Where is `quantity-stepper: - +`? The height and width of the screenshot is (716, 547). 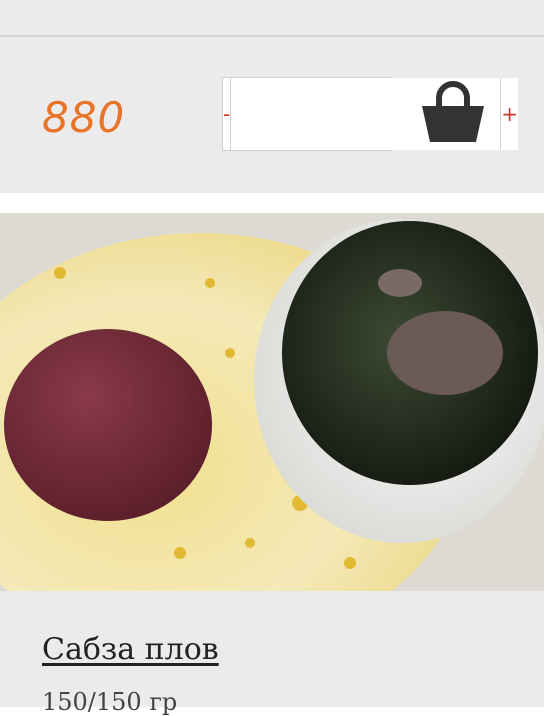
quantity-stepper: - + is located at coordinates (370, 114).